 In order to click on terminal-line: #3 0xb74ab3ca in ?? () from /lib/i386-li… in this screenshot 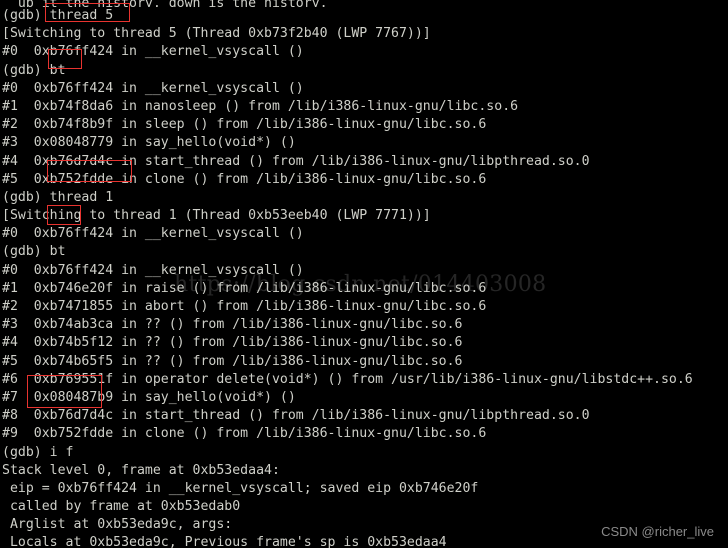, I will do `click(364, 325)`.